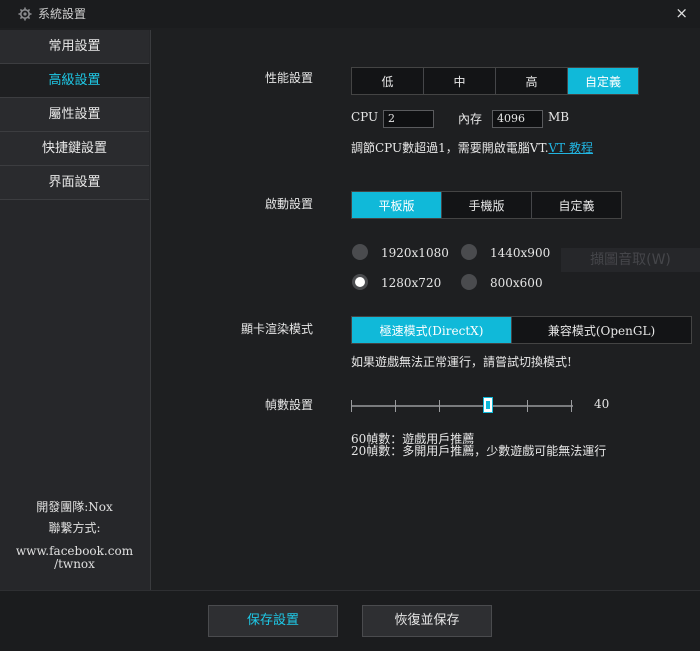 The height and width of the screenshot is (651, 700). What do you see at coordinates (576, 205) in the screenshot?
I see `startup-option-custom: 自定義` at bounding box center [576, 205].